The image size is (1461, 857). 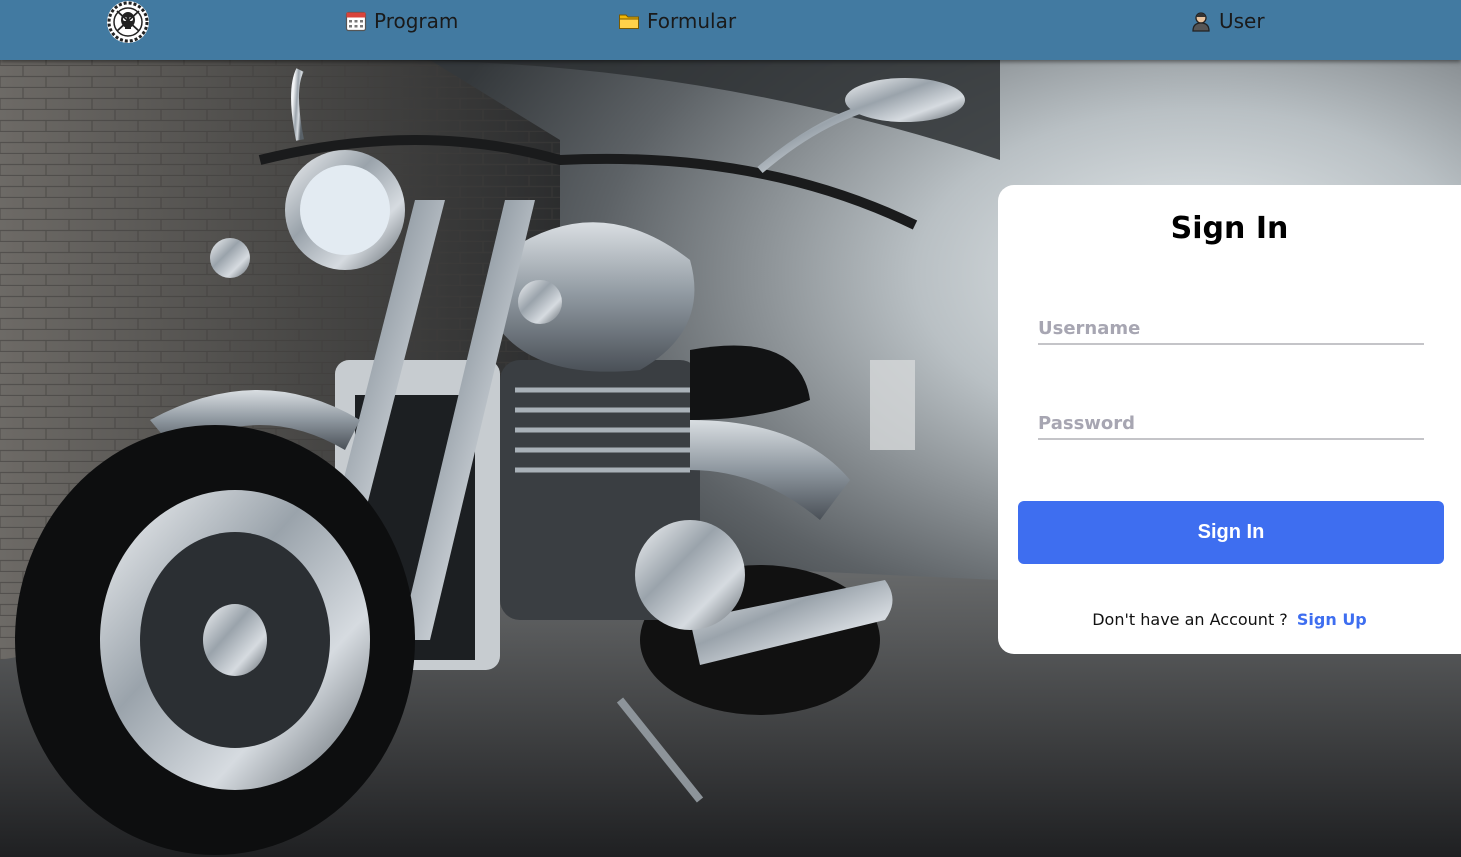 I want to click on nav-item-program: Program, so click(x=401, y=21).